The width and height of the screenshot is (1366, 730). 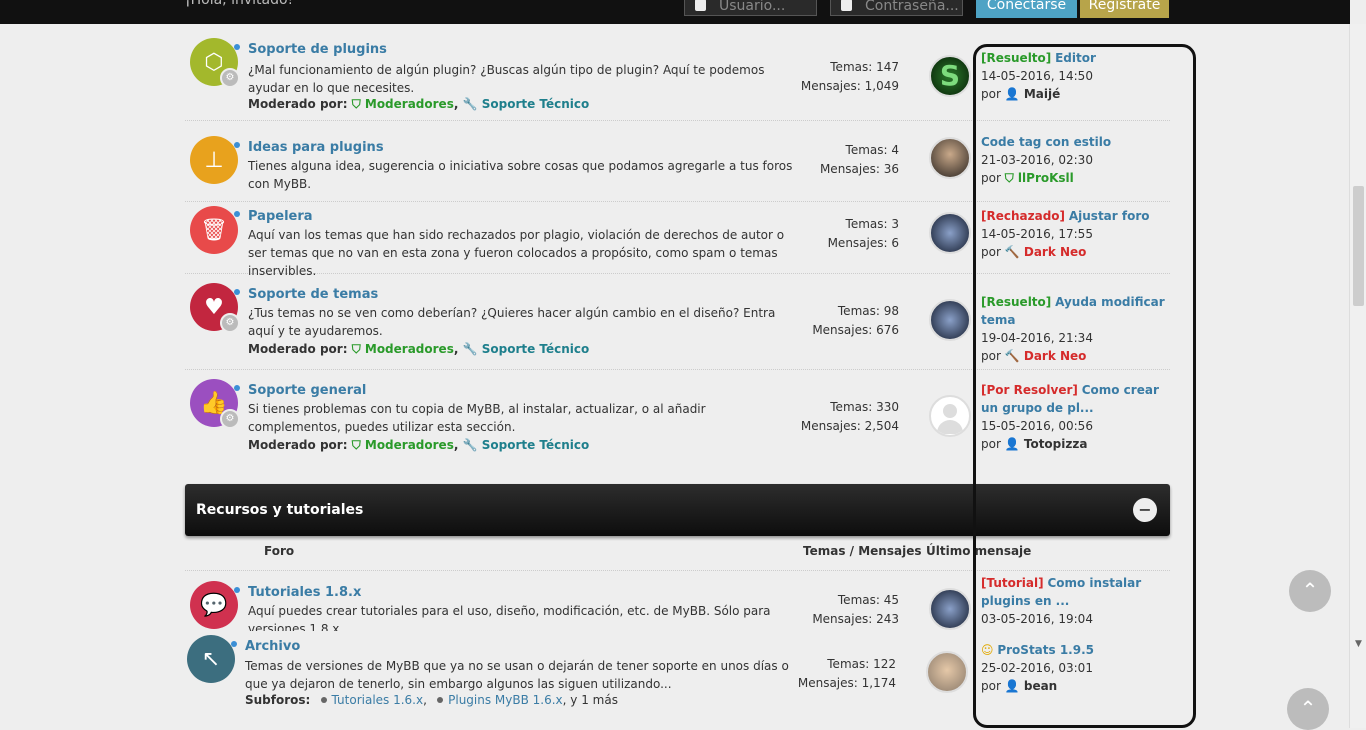 I want to click on forum-stats: Temas: 98 Mensajes: 676, so click(x=855, y=320).